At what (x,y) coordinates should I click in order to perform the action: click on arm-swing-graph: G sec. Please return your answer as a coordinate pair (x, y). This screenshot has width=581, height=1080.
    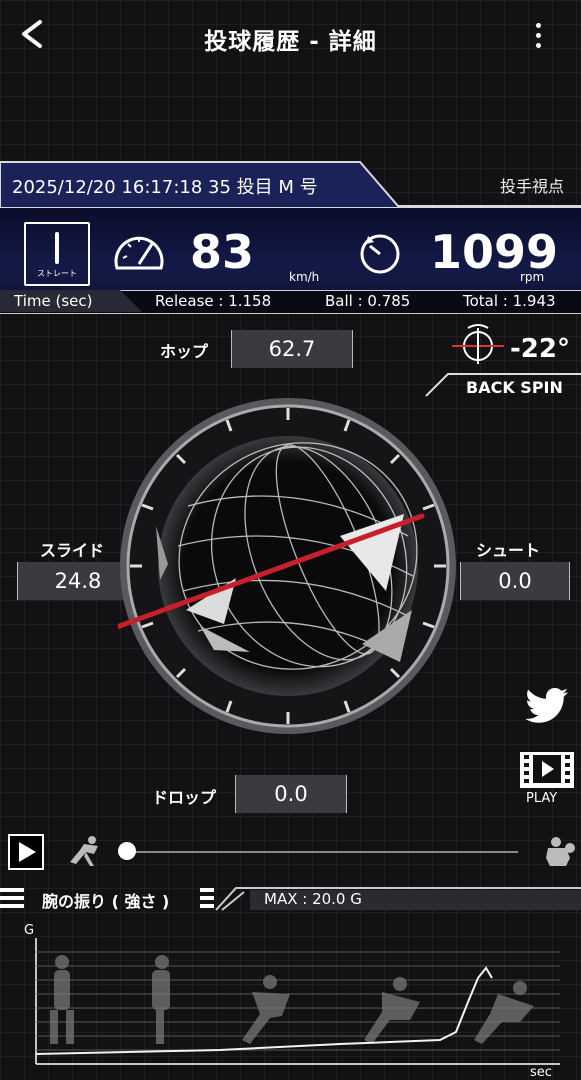
    Looking at the image, I should click on (292, 1001).